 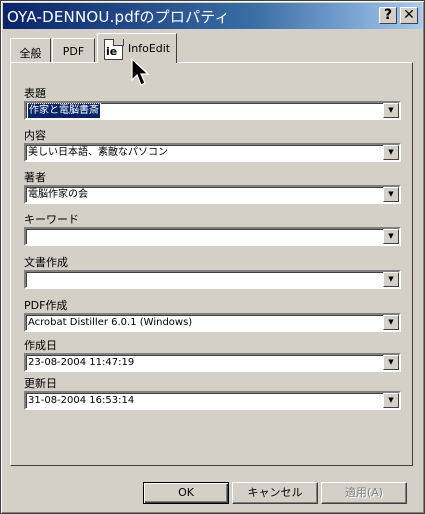 What do you see at coordinates (81, 400) in the screenshot?
I see `modified-value: 31-08-2004 16:53:14` at bounding box center [81, 400].